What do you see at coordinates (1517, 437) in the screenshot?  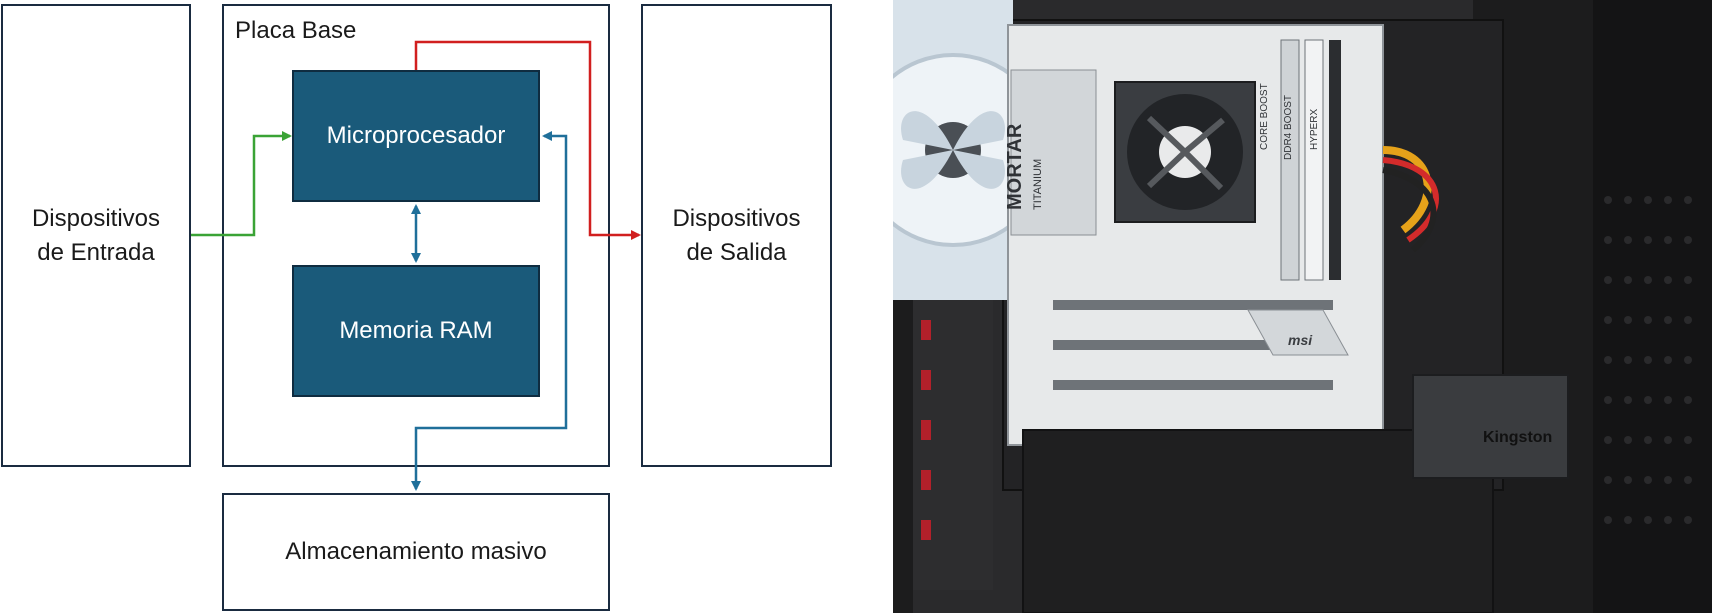 I see `kingston-label: Kingston` at bounding box center [1517, 437].